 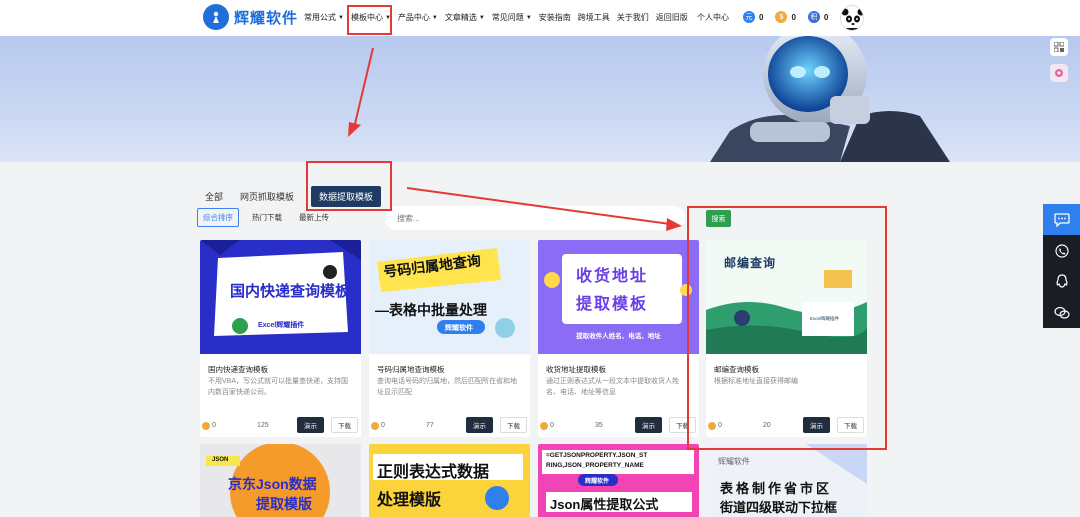 I want to click on qq-icon, so click(x=1061, y=281).